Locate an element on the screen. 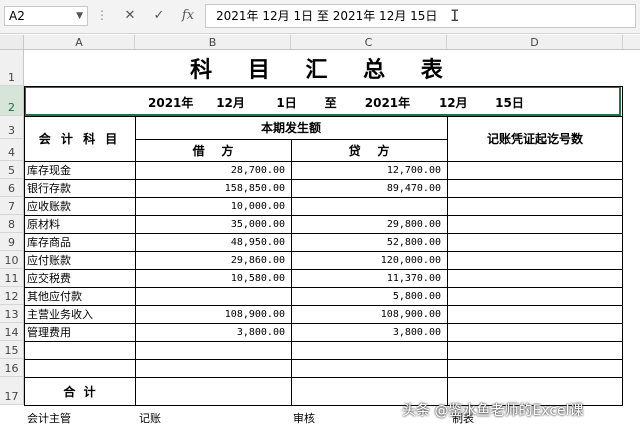 This screenshot has width=640, height=433. sheet-title: 科 目 汇 总 表 is located at coordinates (323, 68).